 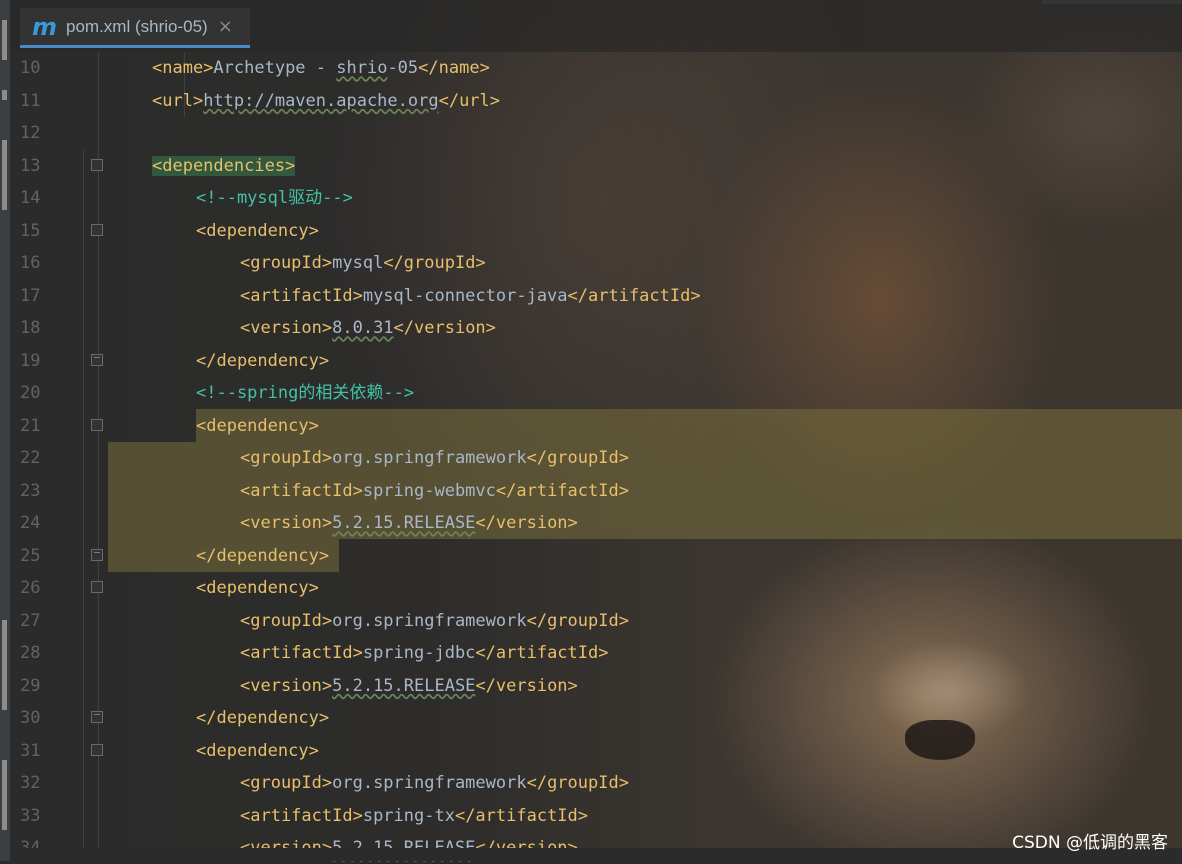 I want to click on left-tool-strip, so click(x=5, y=430).